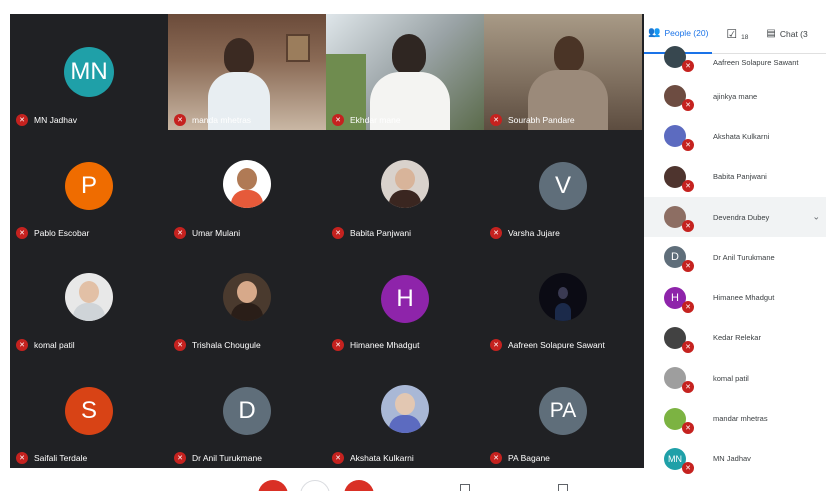  I want to click on tab-activities: ☑ 18, so click(737, 34).